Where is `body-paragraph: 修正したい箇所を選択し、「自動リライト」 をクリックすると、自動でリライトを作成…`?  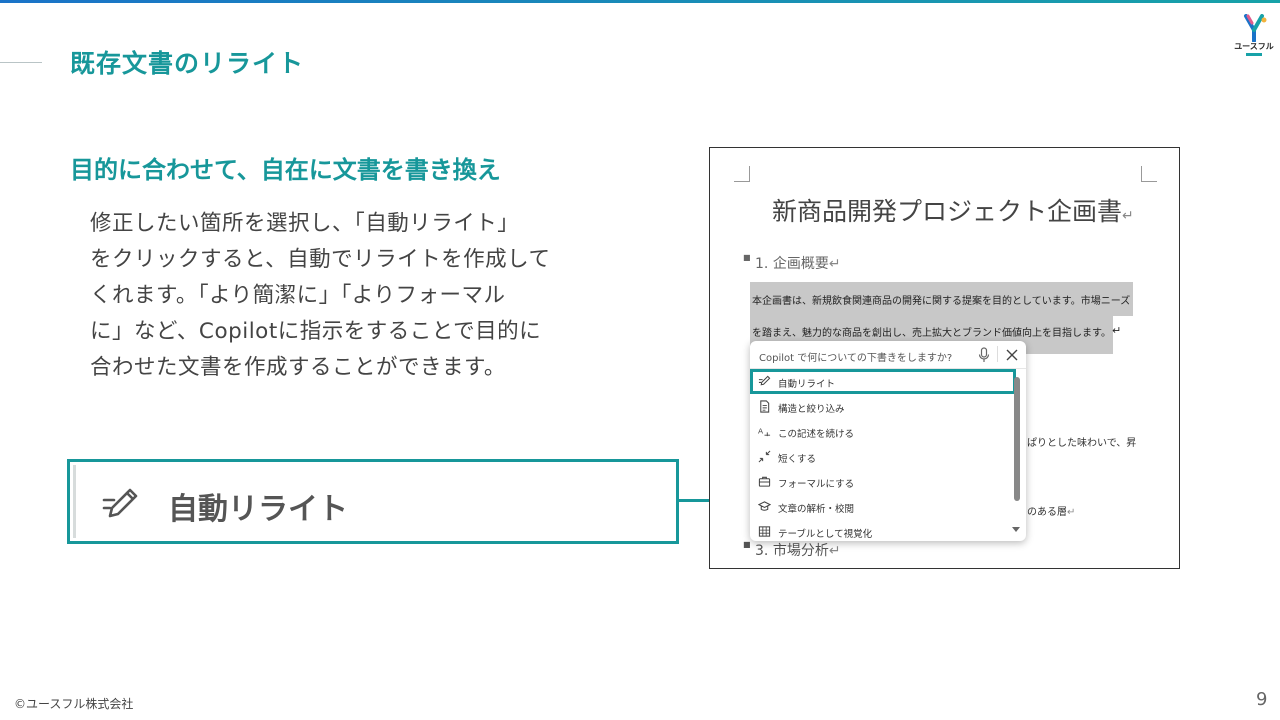
body-paragraph: 修正したい箇所を選択し、「自動リライト」 をクリックすると、自動でリライトを作成… is located at coordinates (345, 296).